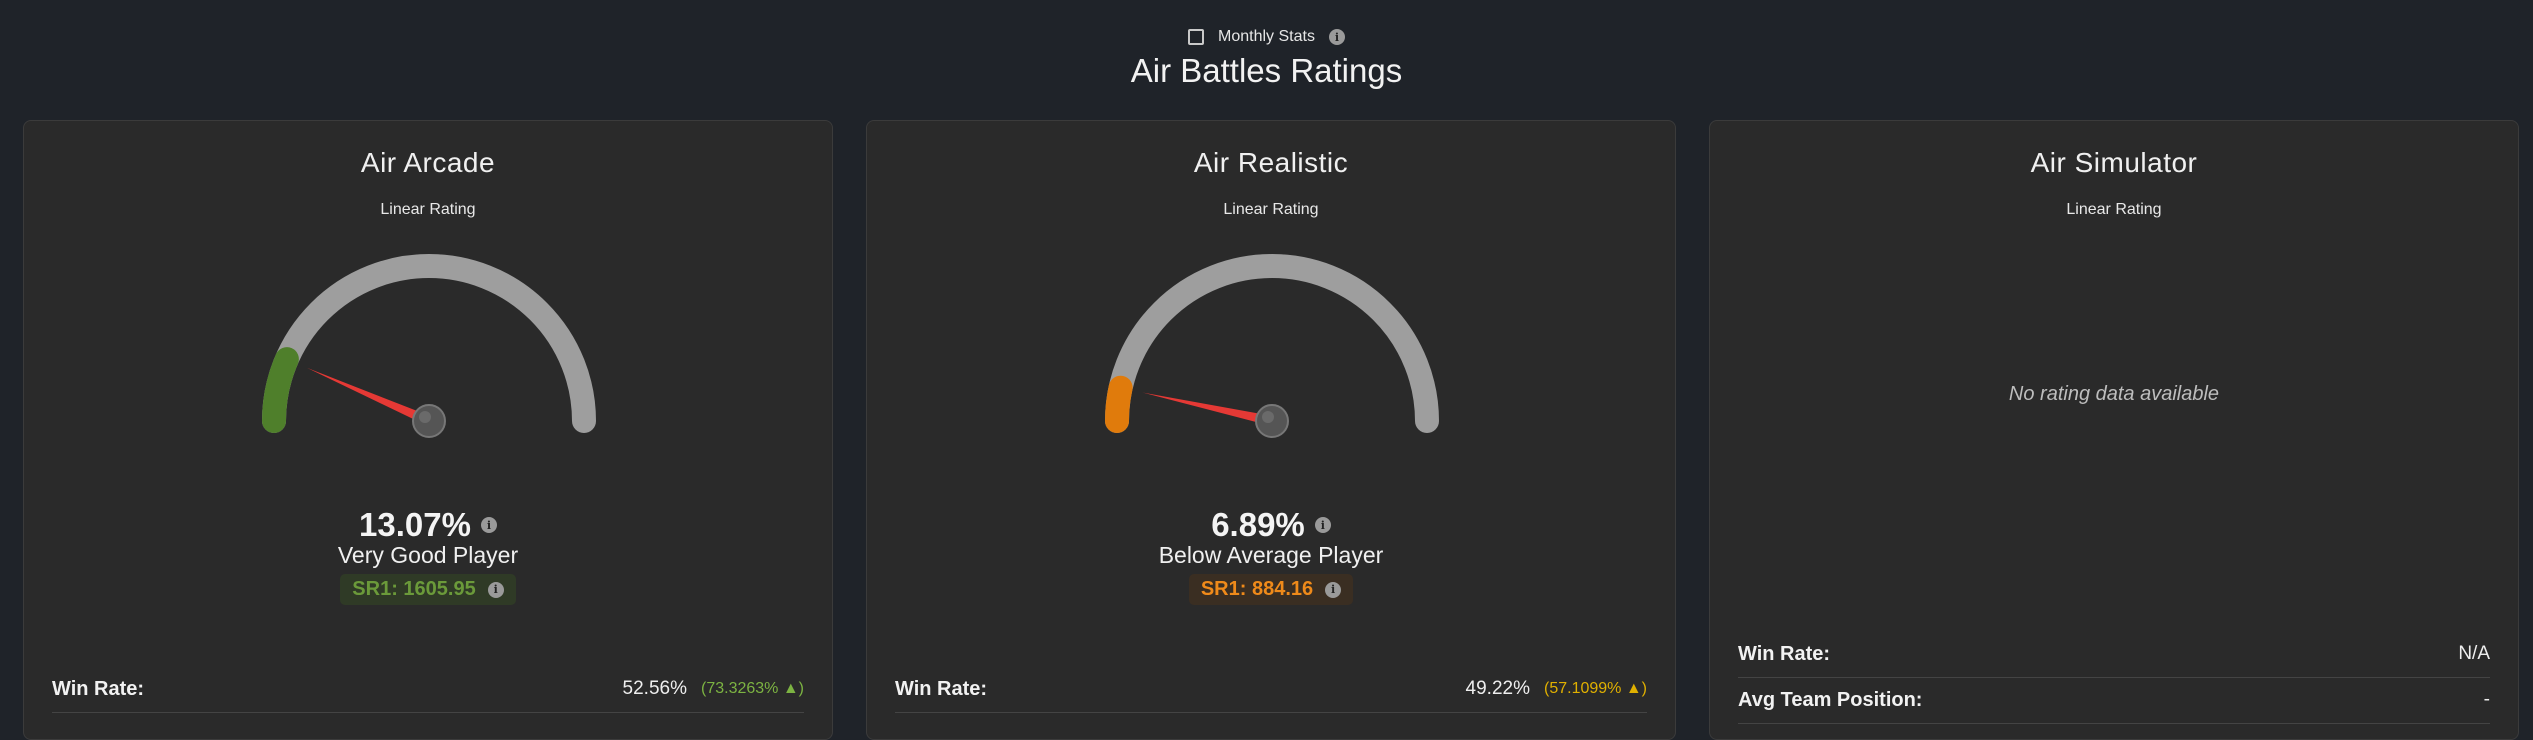  What do you see at coordinates (1266, 70) in the screenshot?
I see `page-title: Air Battles Ratings` at bounding box center [1266, 70].